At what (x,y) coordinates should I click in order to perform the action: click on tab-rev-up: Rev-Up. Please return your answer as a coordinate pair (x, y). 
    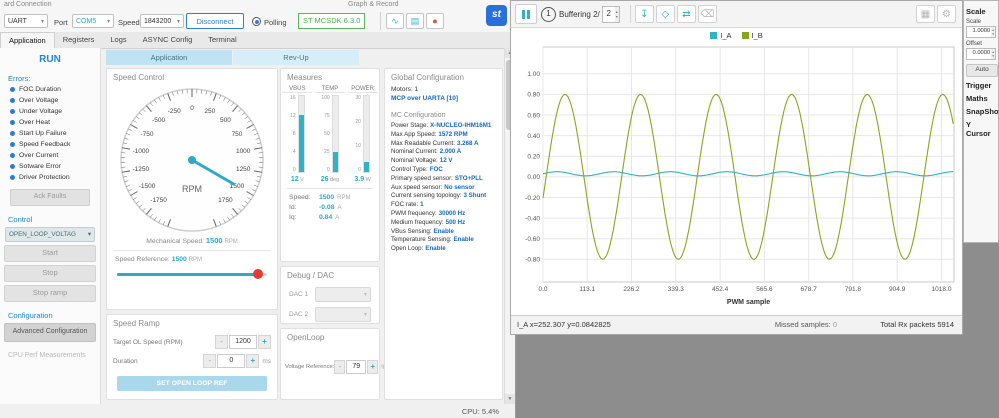
    Looking at the image, I should click on (296, 57).